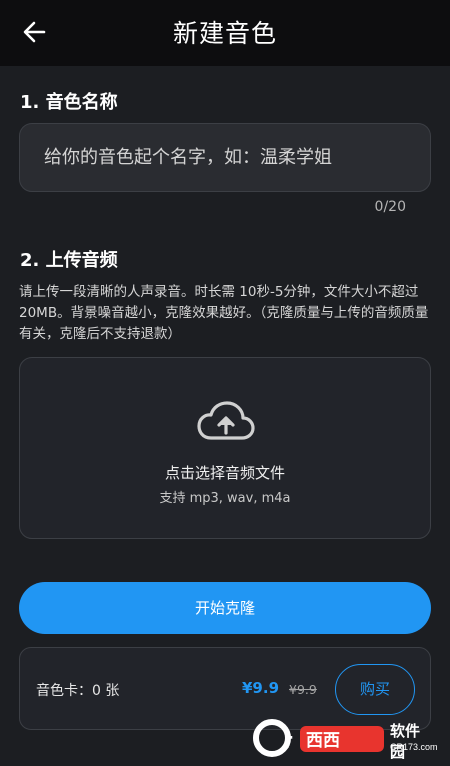  I want to click on app-header: 新建音色, so click(225, 33).